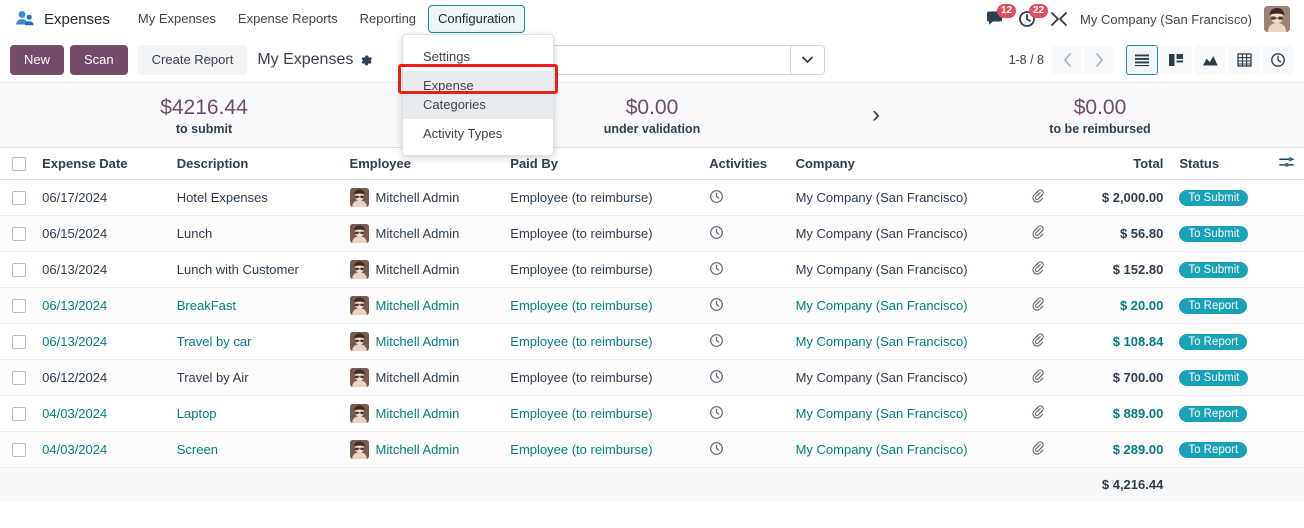  What do you see at coordinates (1100, 115) in the screenshot?
I see `summary-card-to-be-reimbursed: $0.00 to be reimbursed` at bounding box center [1100, 115].